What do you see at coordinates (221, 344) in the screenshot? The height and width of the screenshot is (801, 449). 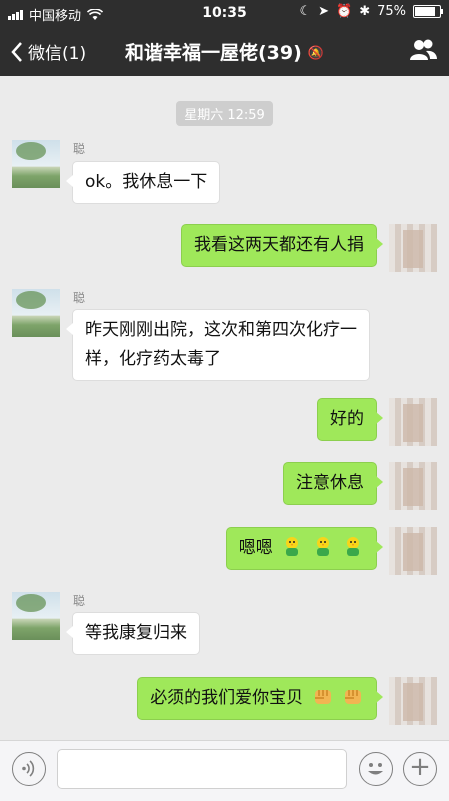 I see `message-text: 昨天刚刚出院，这次和第四次化疗一样，化疗药太毒了` at bounding box center [221, 344].